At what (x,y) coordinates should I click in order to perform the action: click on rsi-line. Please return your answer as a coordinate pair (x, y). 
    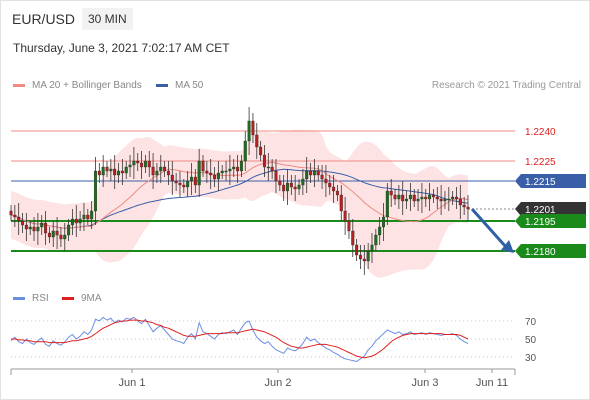
    Looking at the image, I should click on (239, 339).